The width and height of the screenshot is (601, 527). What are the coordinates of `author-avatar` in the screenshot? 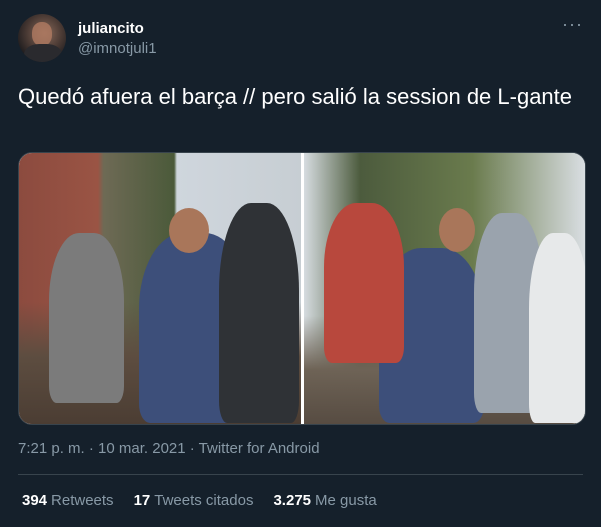 It's located at (42, 38).